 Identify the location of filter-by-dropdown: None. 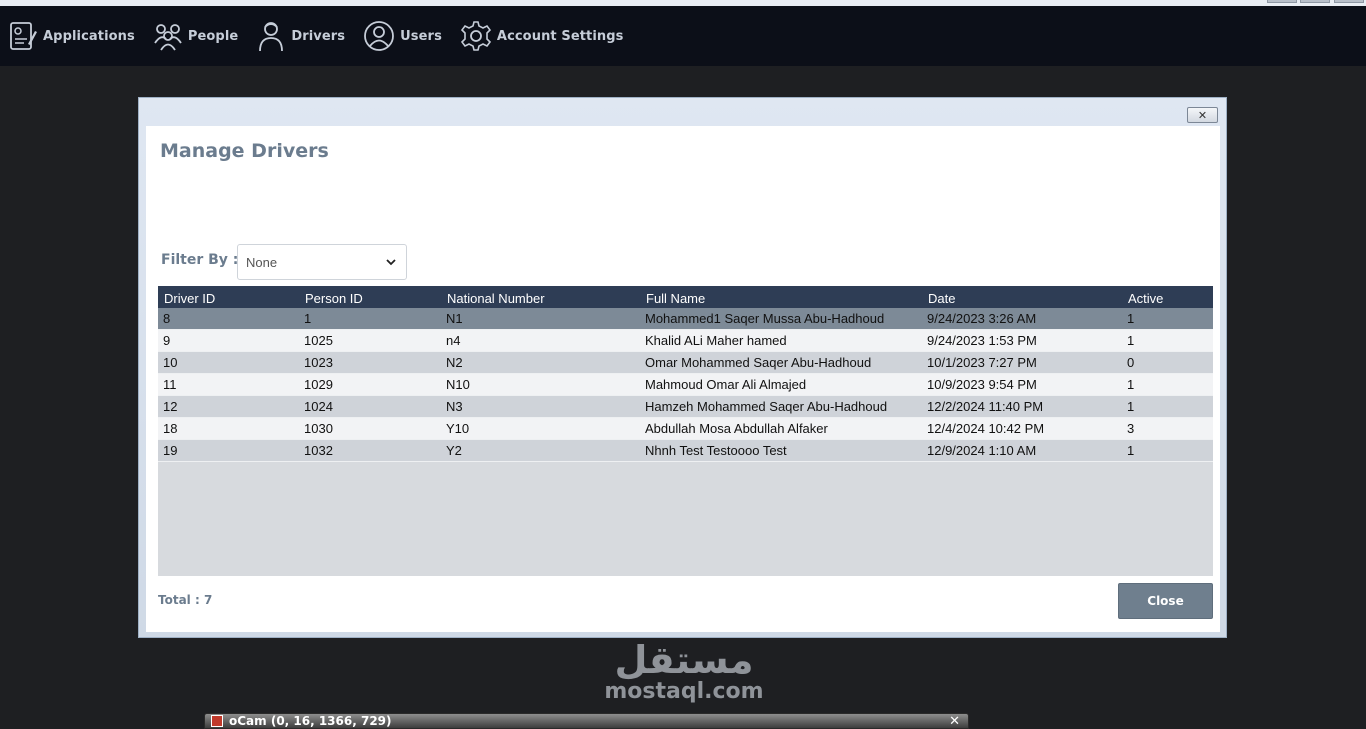
(322, 262).